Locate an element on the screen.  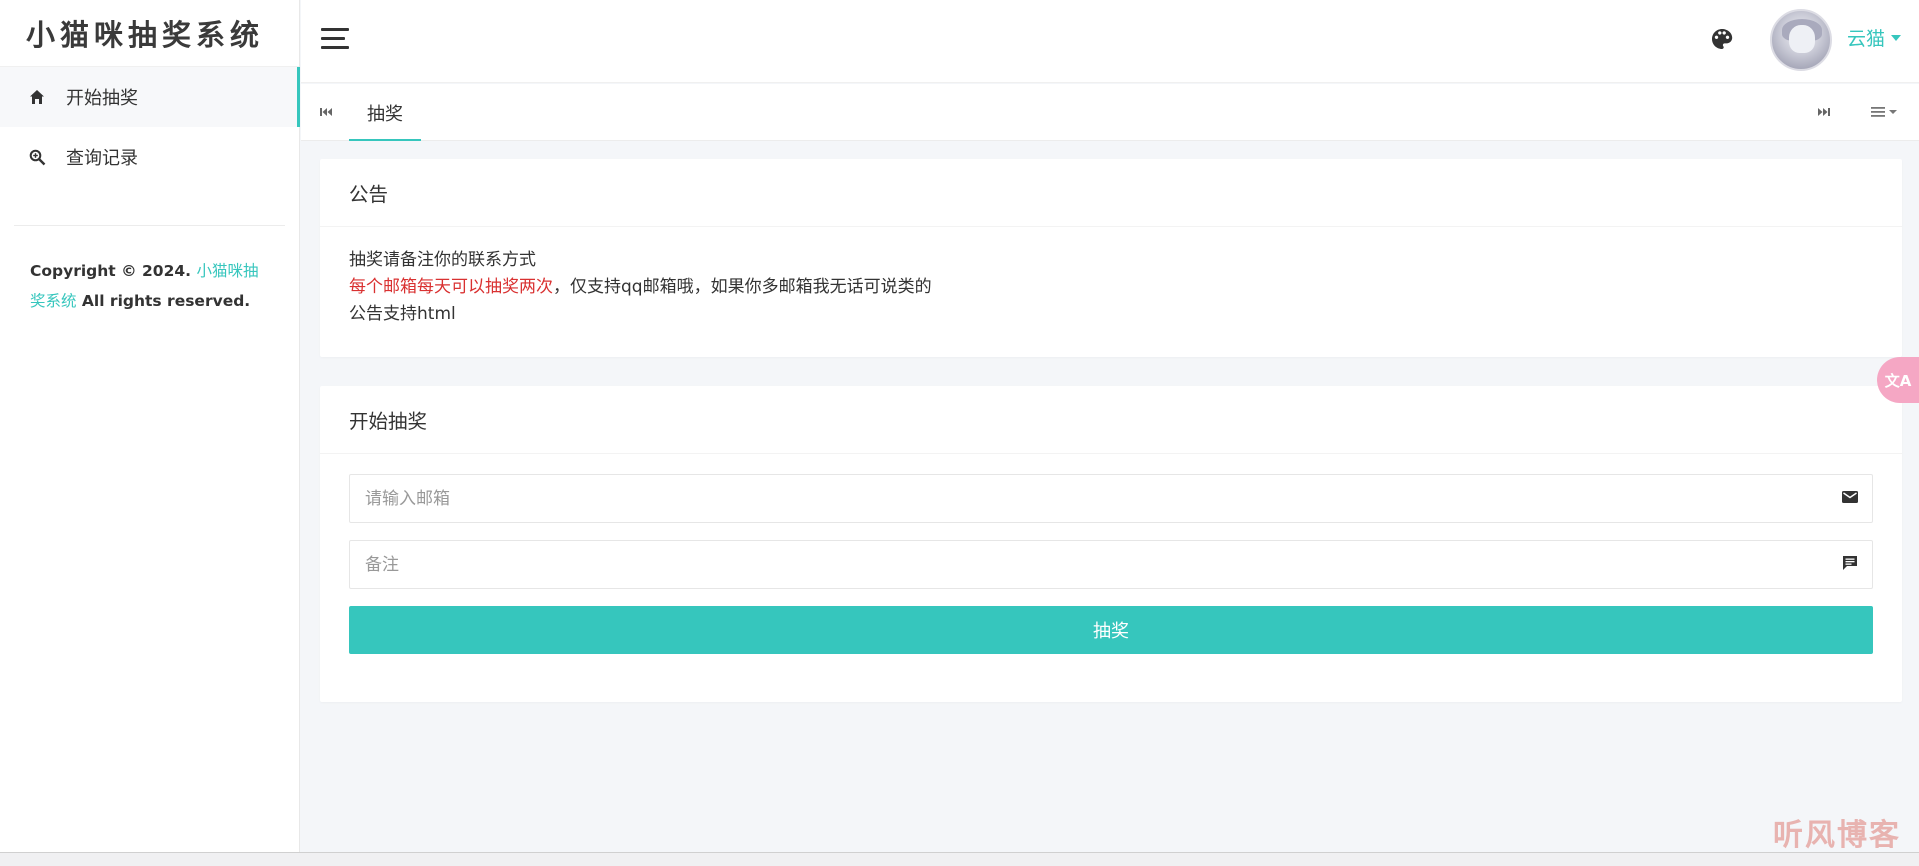
remark-field-wrap is located at coordinates (1111, 564).